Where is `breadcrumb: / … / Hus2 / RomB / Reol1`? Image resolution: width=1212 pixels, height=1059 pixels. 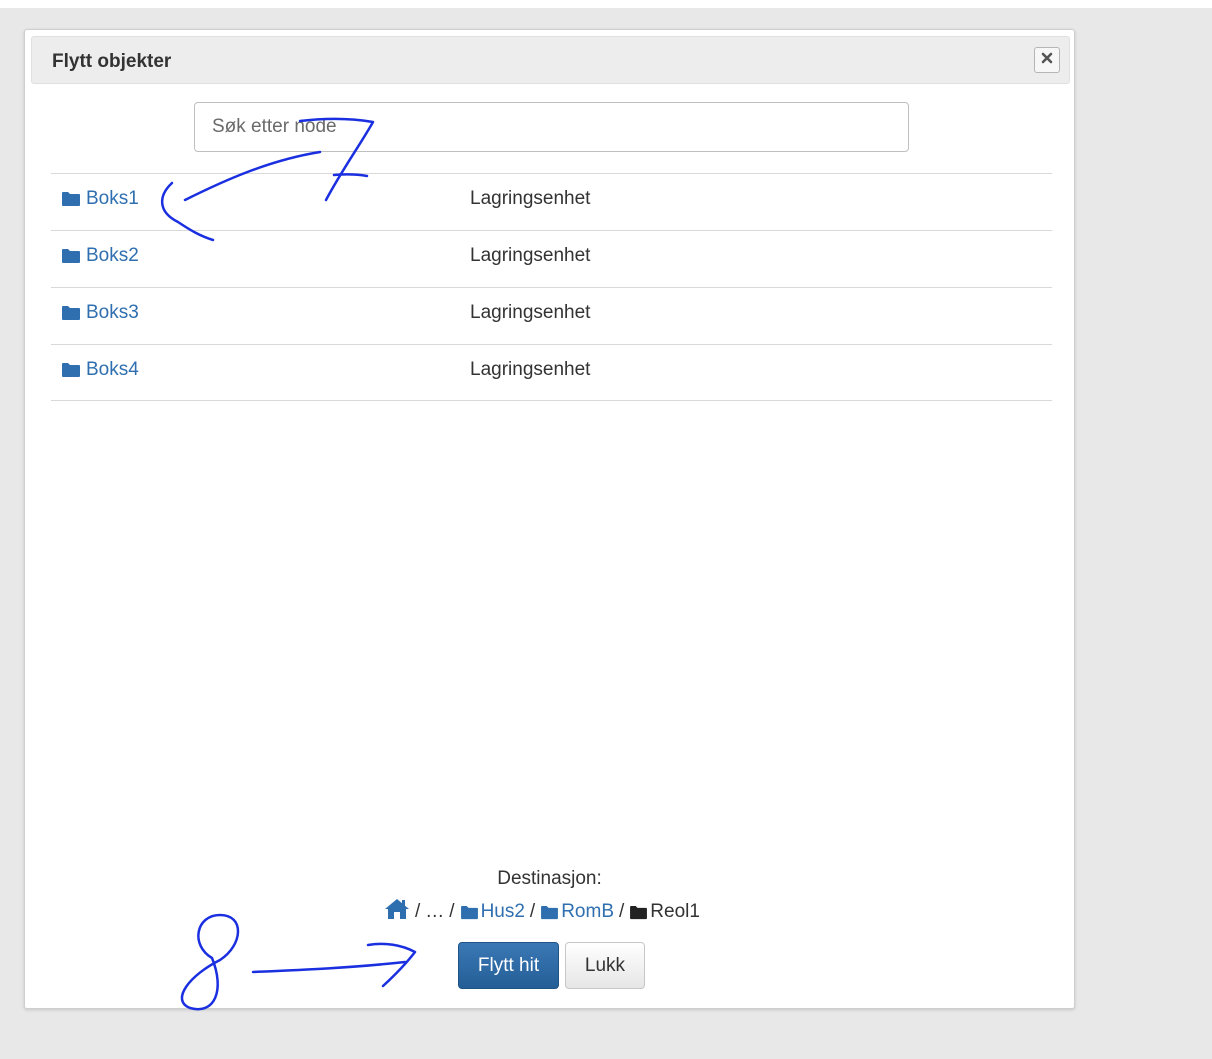 breadcrumb: / … / Hus2 / RomB / Reol1 is located at coordinates (542, 912).